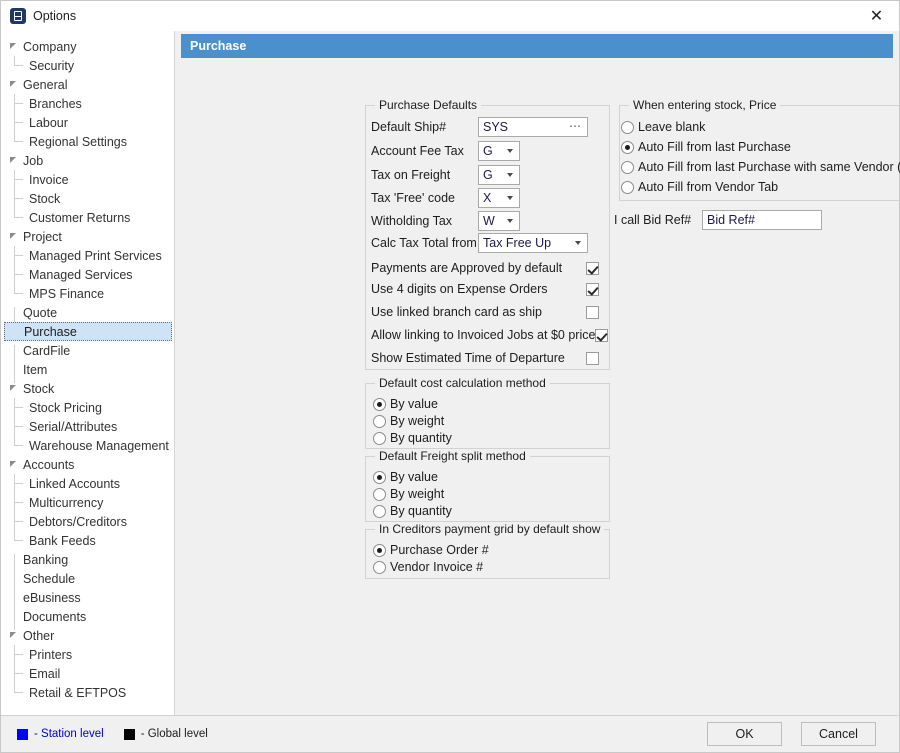 The image size is (900, 753). What do you see at coordinates (87, 217) in the screenshot?
I see `sidebar-item-customer-returns: Customer Returns` at bounding box center [87, 217].